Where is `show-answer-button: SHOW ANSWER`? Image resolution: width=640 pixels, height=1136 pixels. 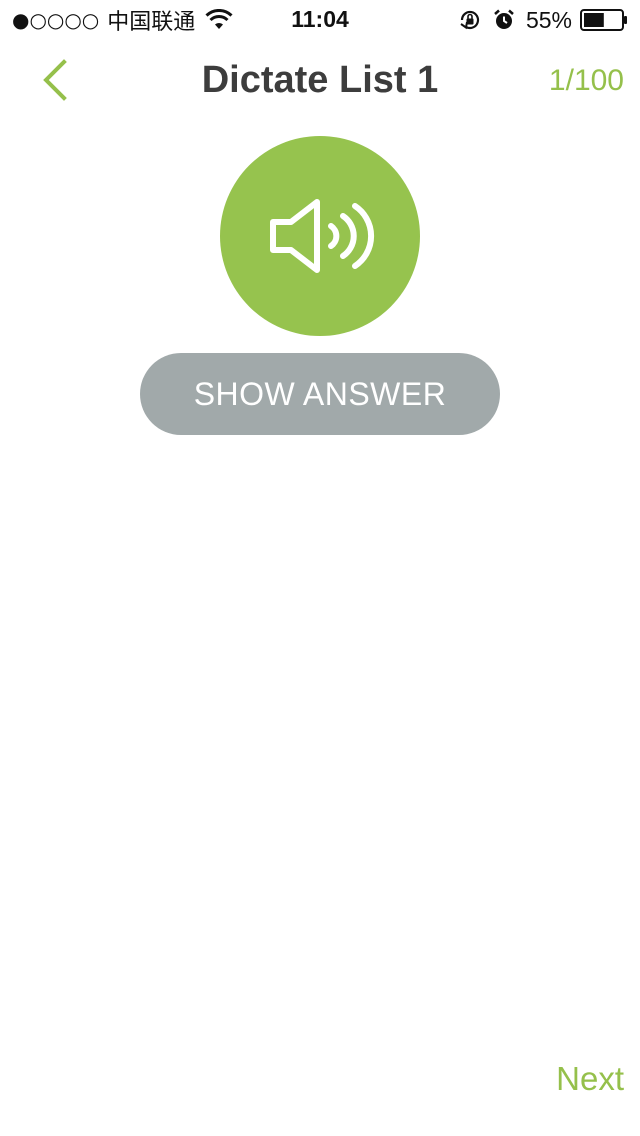
show-answer-button: SHOW ANSWER is located at coordinates (320, 394).